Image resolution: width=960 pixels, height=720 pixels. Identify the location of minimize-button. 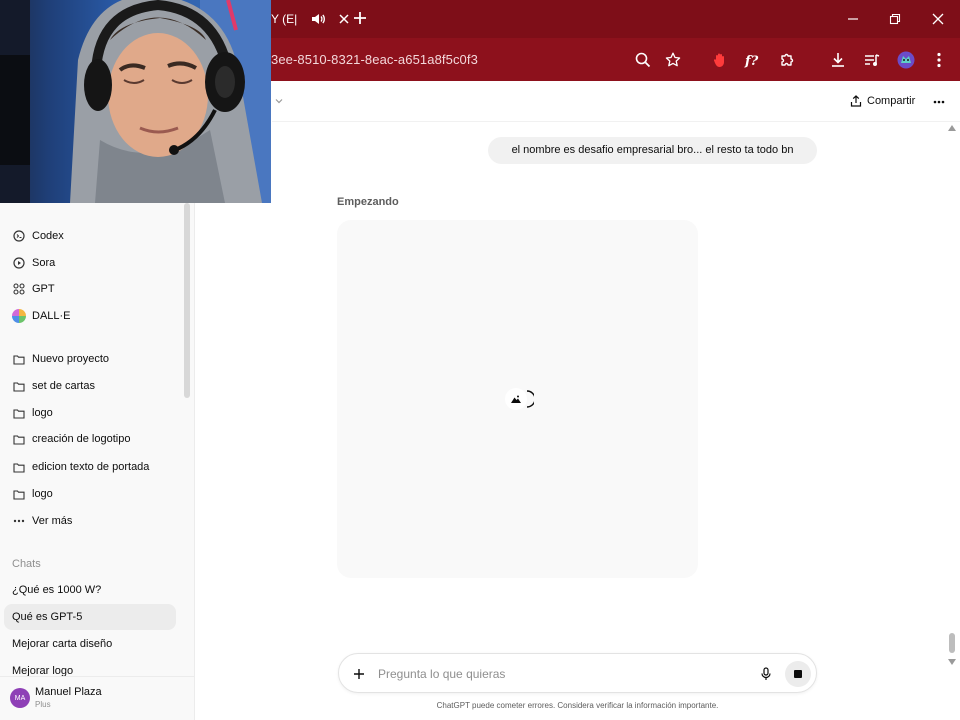
(853, 19).